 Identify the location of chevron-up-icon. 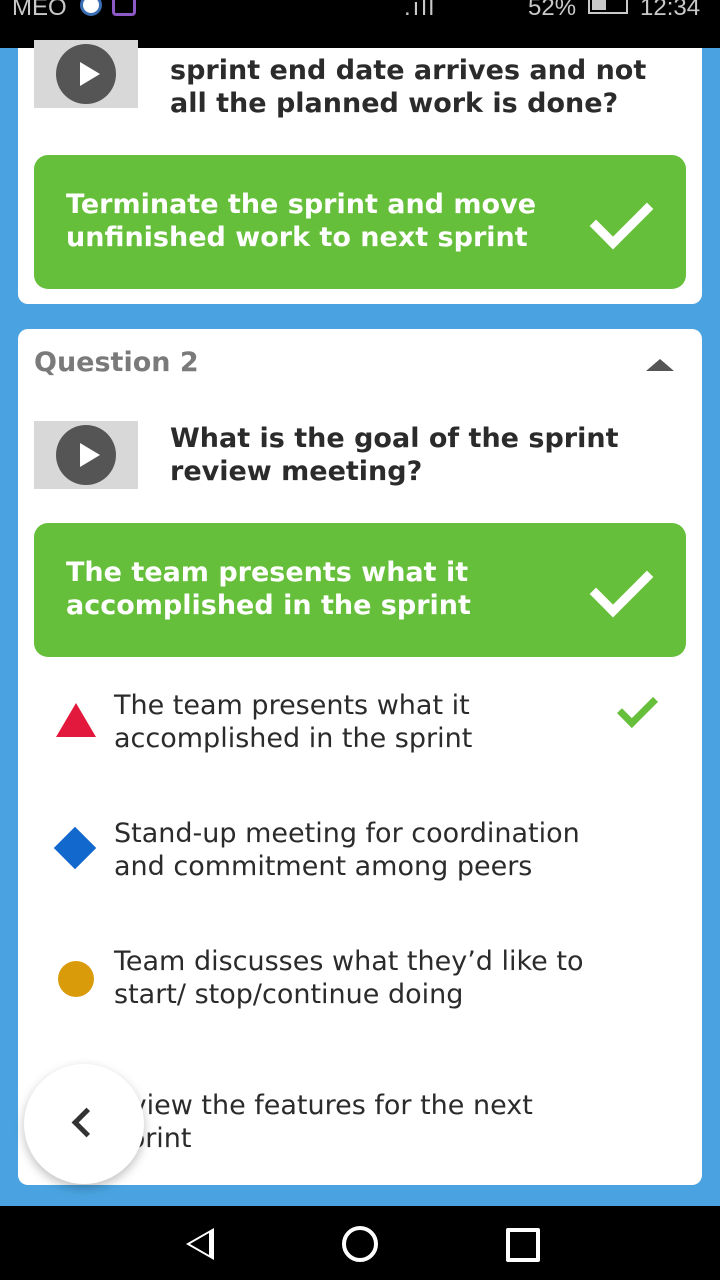
(660, 365).